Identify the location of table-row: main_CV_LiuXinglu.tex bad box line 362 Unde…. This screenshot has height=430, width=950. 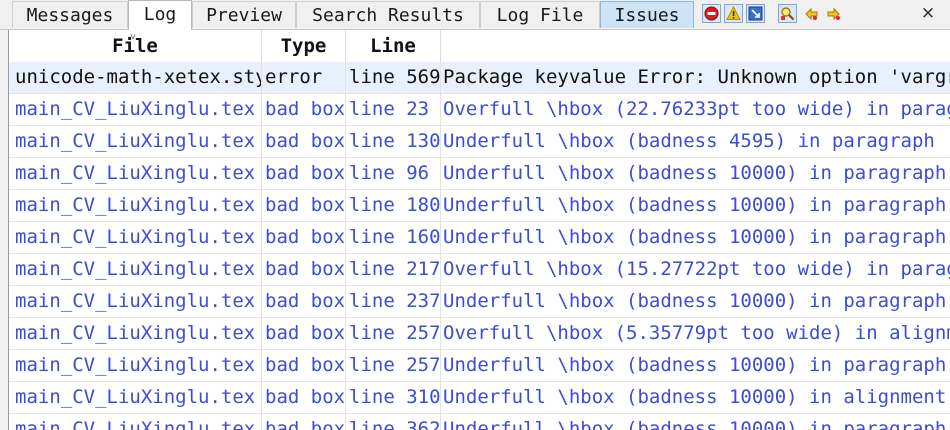
(479, 422).